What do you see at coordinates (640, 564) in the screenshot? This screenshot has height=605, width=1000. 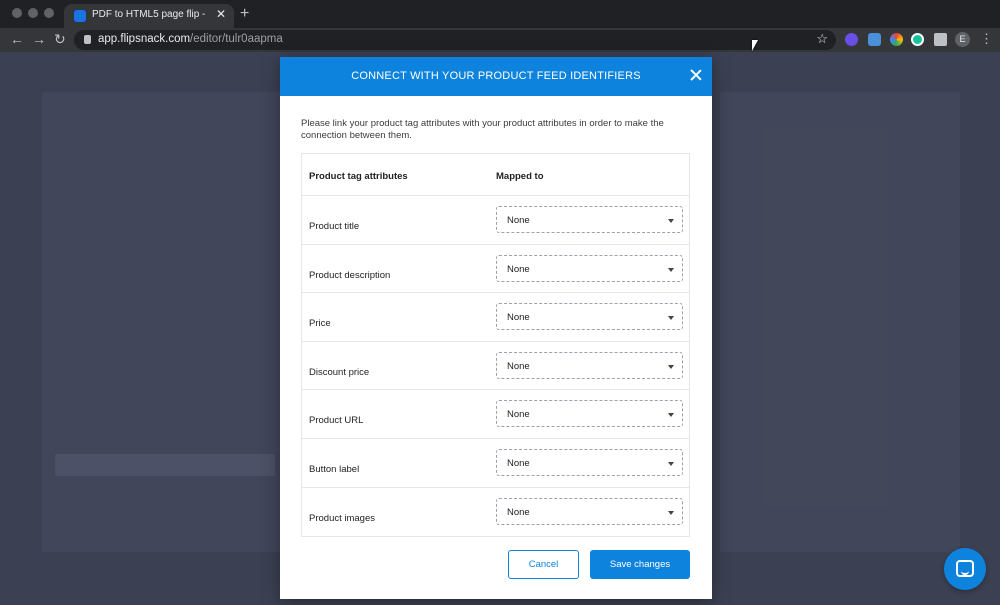 I see `save-changes-button: Save changes` at bounding box center [640, 564].